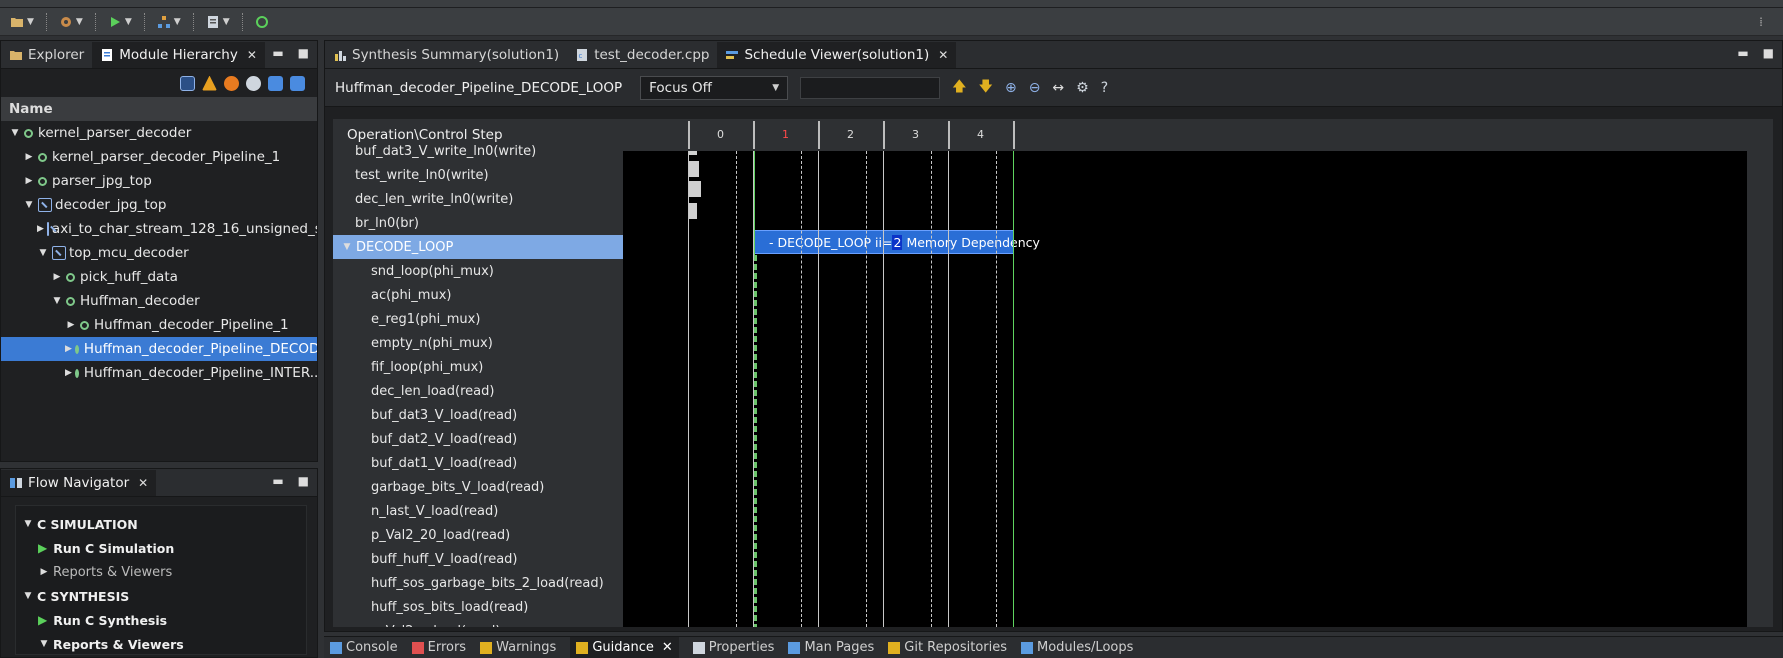 This screenshot has height=658, width=1783. Describe the element at coordinates (518, 647) in the screenshot. I see `bottom-tab: Warnings` at that location.